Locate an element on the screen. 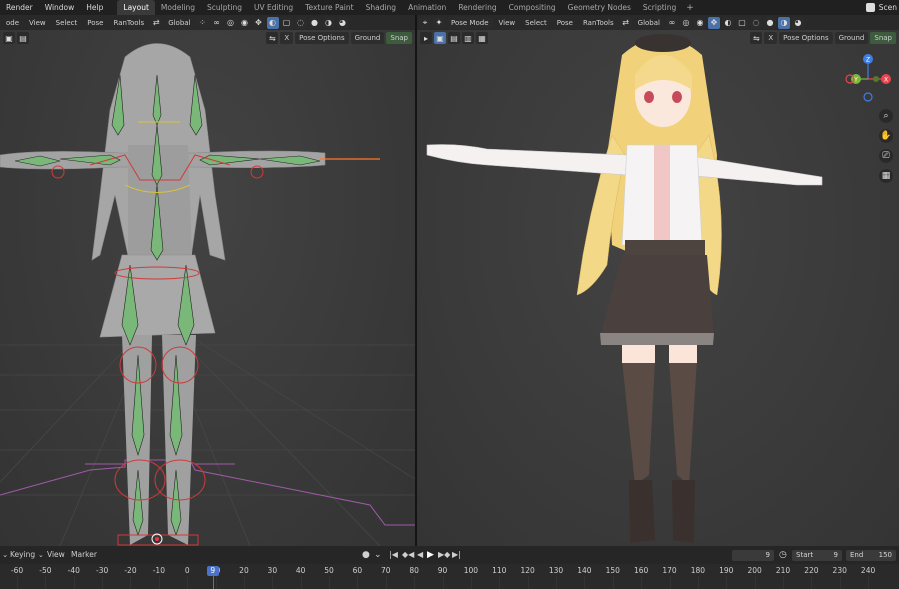 This screenshot has height=589, width=899. navigation-gizmo: Z X Y is located at coordinates (868, 78).